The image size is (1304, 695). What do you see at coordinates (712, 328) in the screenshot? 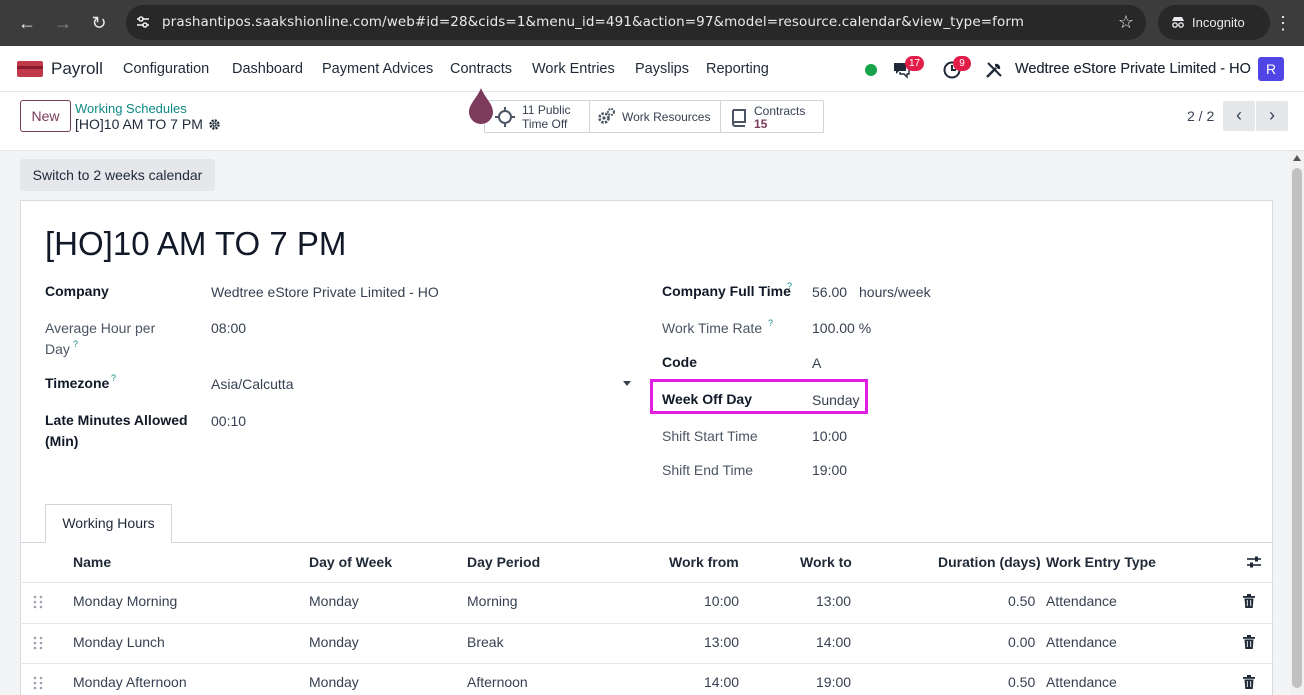
I see `work-time-rate-label: Work Time Rate` at bounding box center [712, 328].